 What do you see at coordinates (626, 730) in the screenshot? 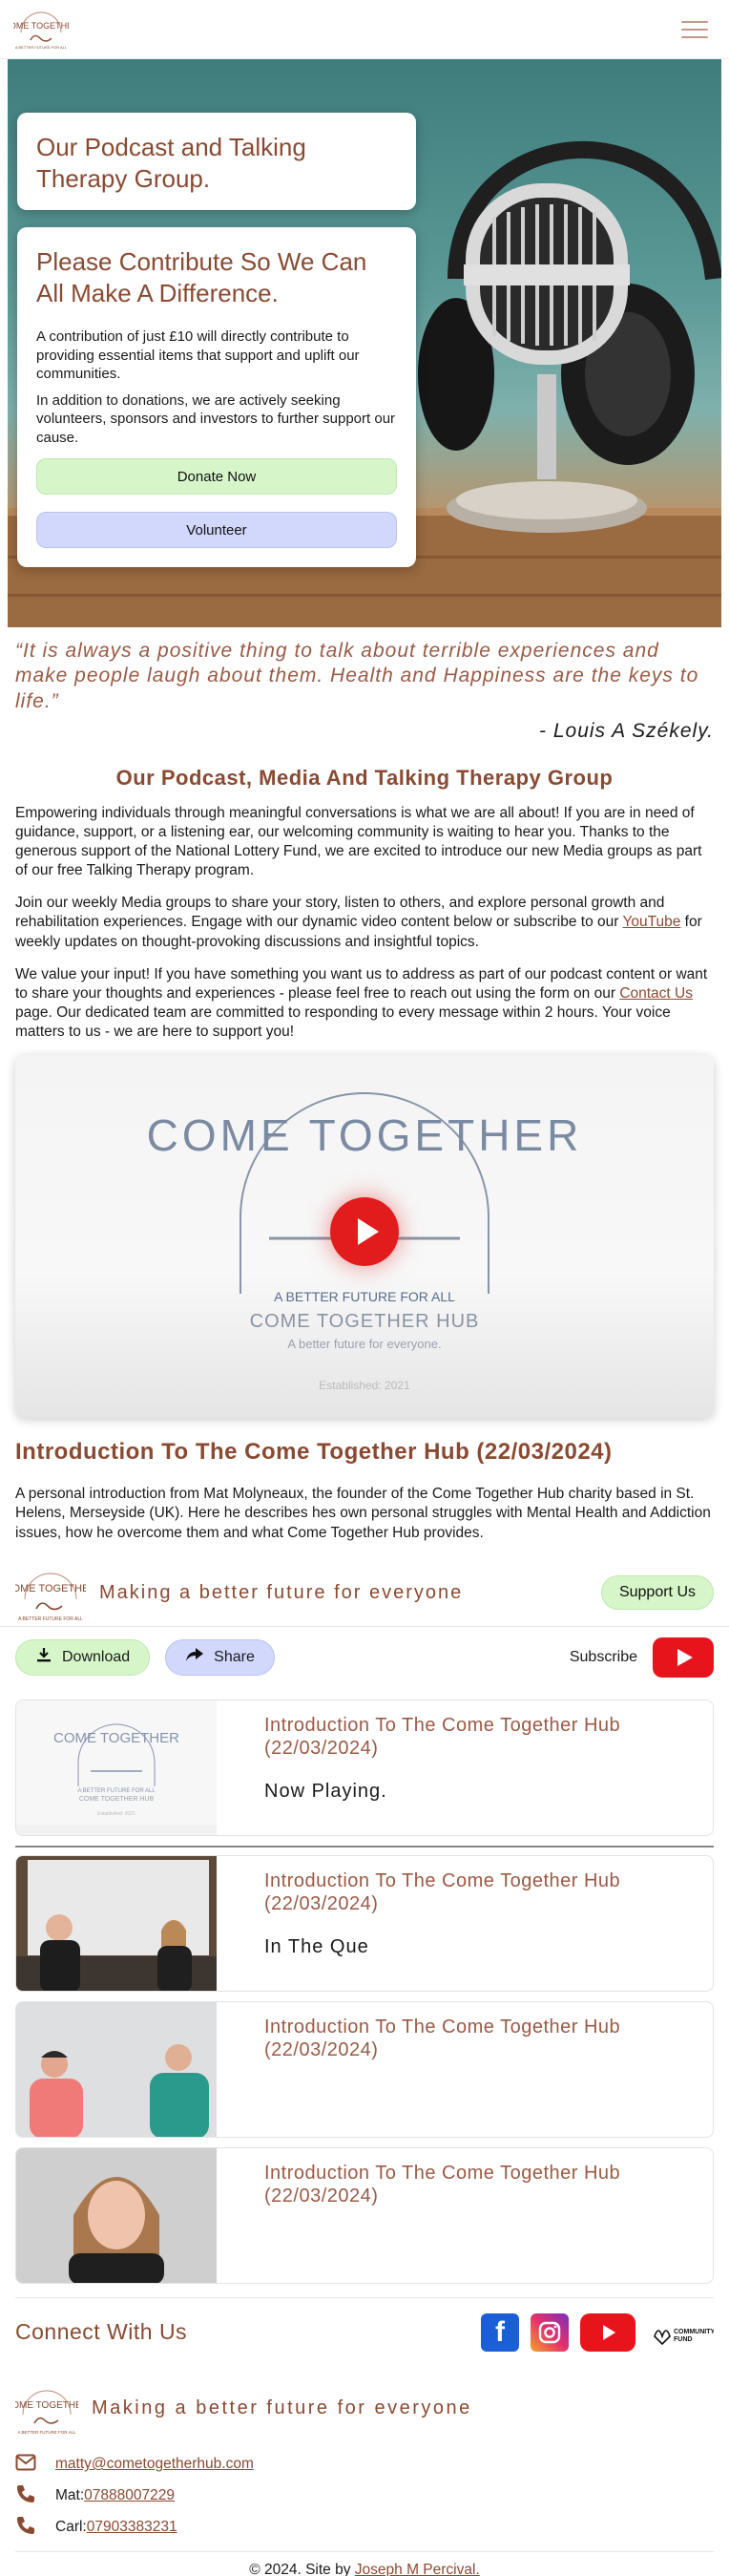
I see `quote-author: - Louis A Székely.` at bounding box center [626, 730].